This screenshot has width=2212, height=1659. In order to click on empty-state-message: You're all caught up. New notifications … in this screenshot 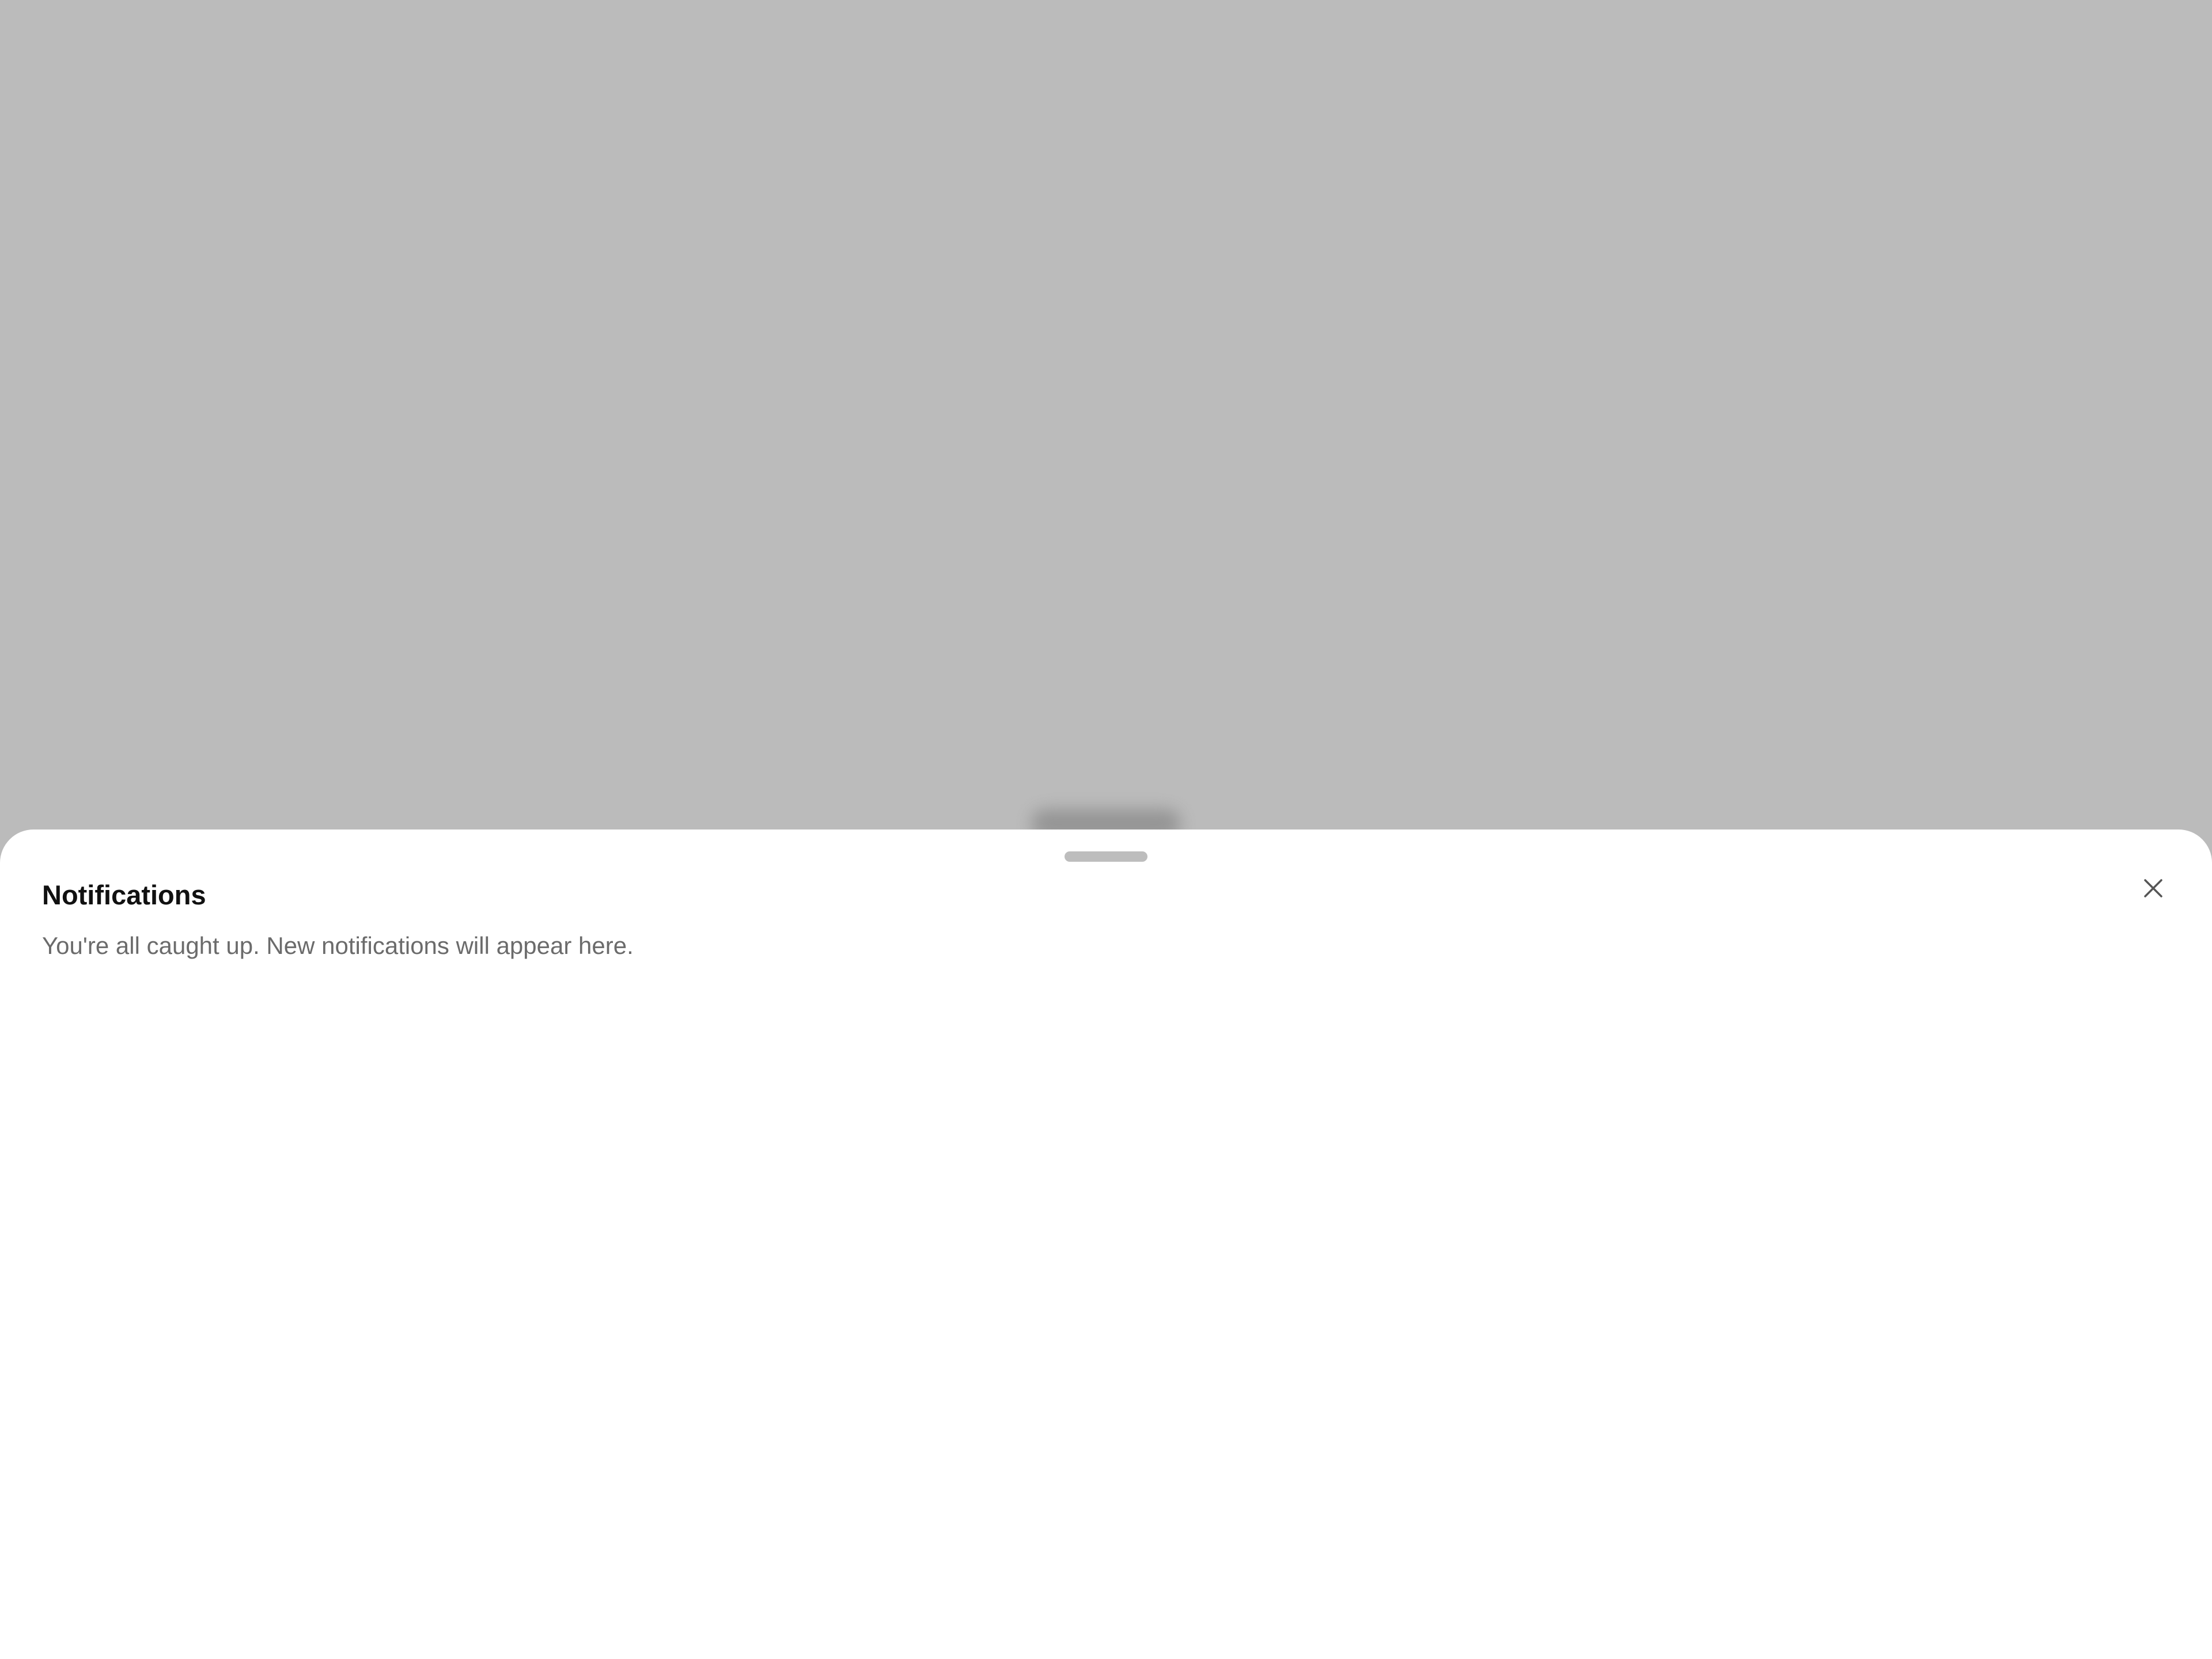, I will do `click(338, 945)`.